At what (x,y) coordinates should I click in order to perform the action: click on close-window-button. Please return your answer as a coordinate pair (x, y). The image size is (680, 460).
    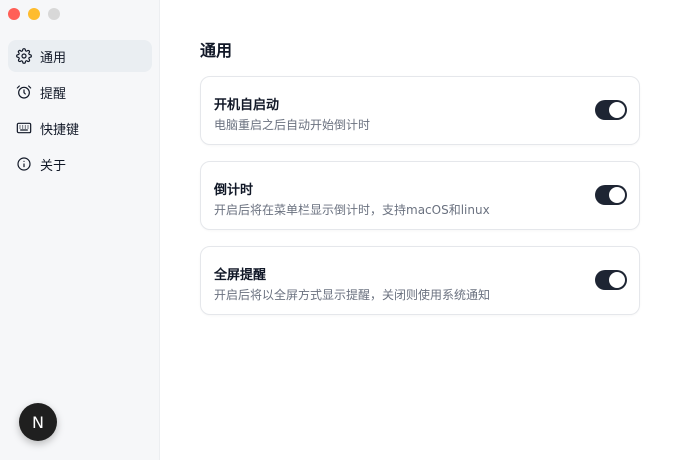
    Looking at the image, I should click on (14, 14).